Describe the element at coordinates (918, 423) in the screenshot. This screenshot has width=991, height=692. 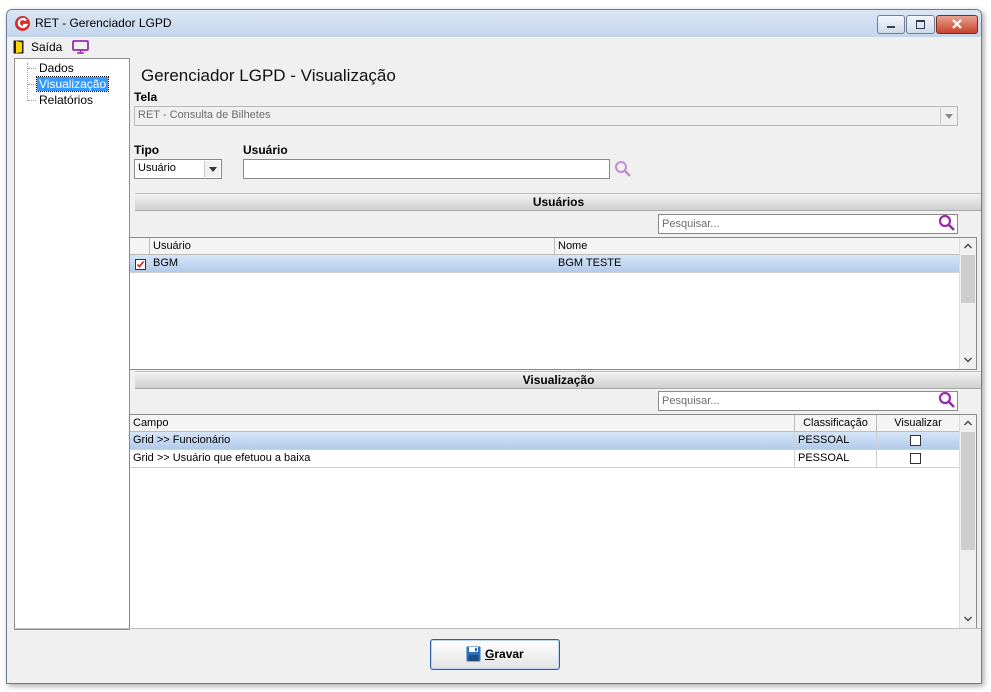
I see `column-header-visualizar: Visualizar` at that location.